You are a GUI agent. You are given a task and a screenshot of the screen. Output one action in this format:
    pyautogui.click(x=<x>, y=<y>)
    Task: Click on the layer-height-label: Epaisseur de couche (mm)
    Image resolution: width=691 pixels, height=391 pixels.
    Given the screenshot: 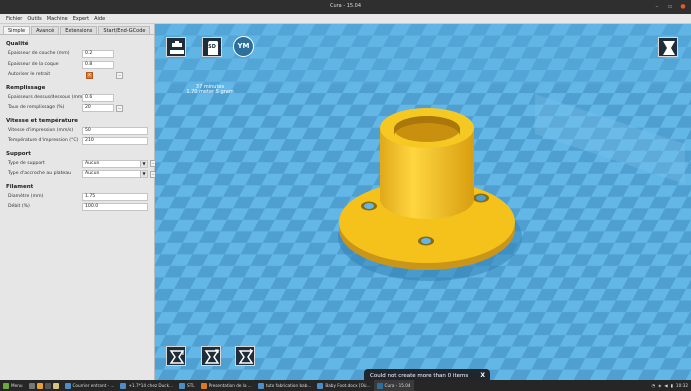 What is the action you would take?
    pyautogui.click(x=39, y=53)
    